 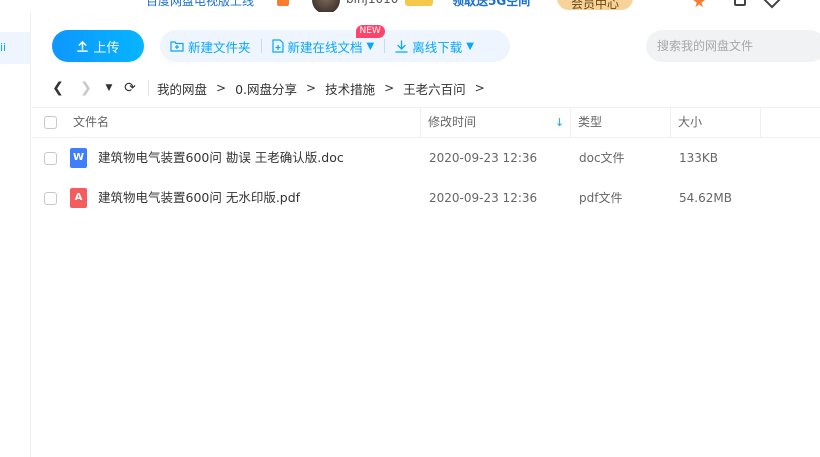 What do you see at coordinates (602, 158) in the screenshot?
I see `file-type: doc文件` at bounding box center [602, 158].